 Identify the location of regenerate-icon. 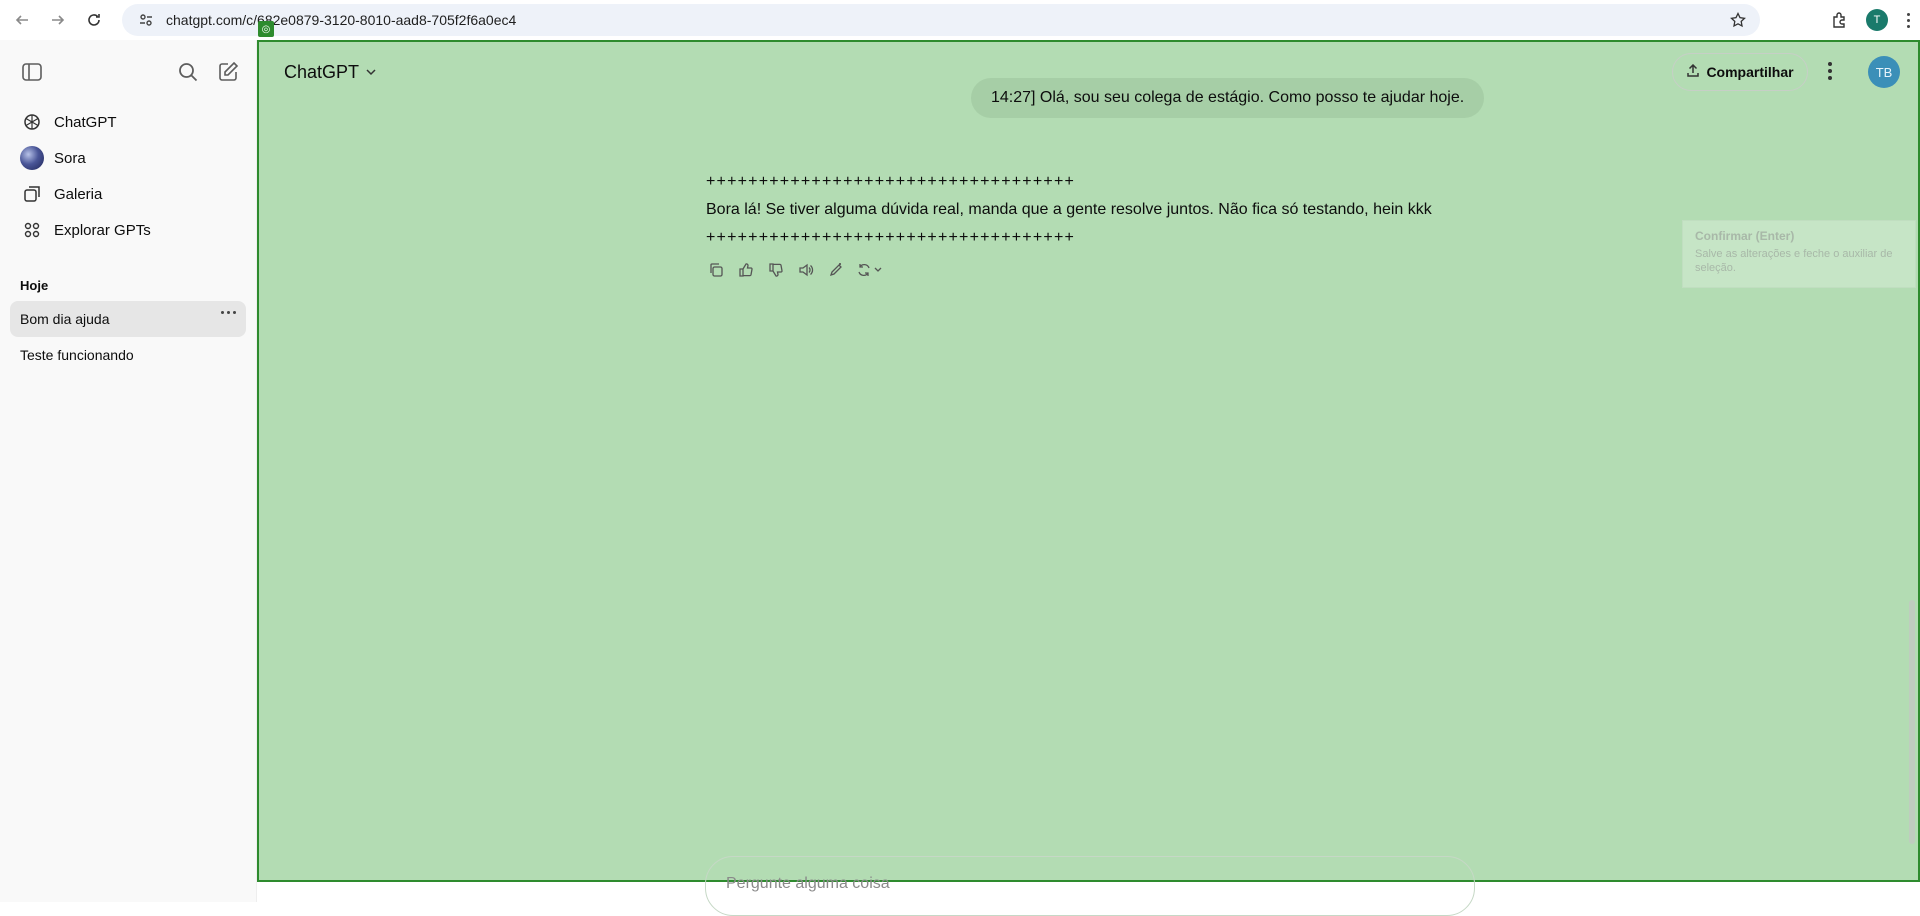
(871, 270).